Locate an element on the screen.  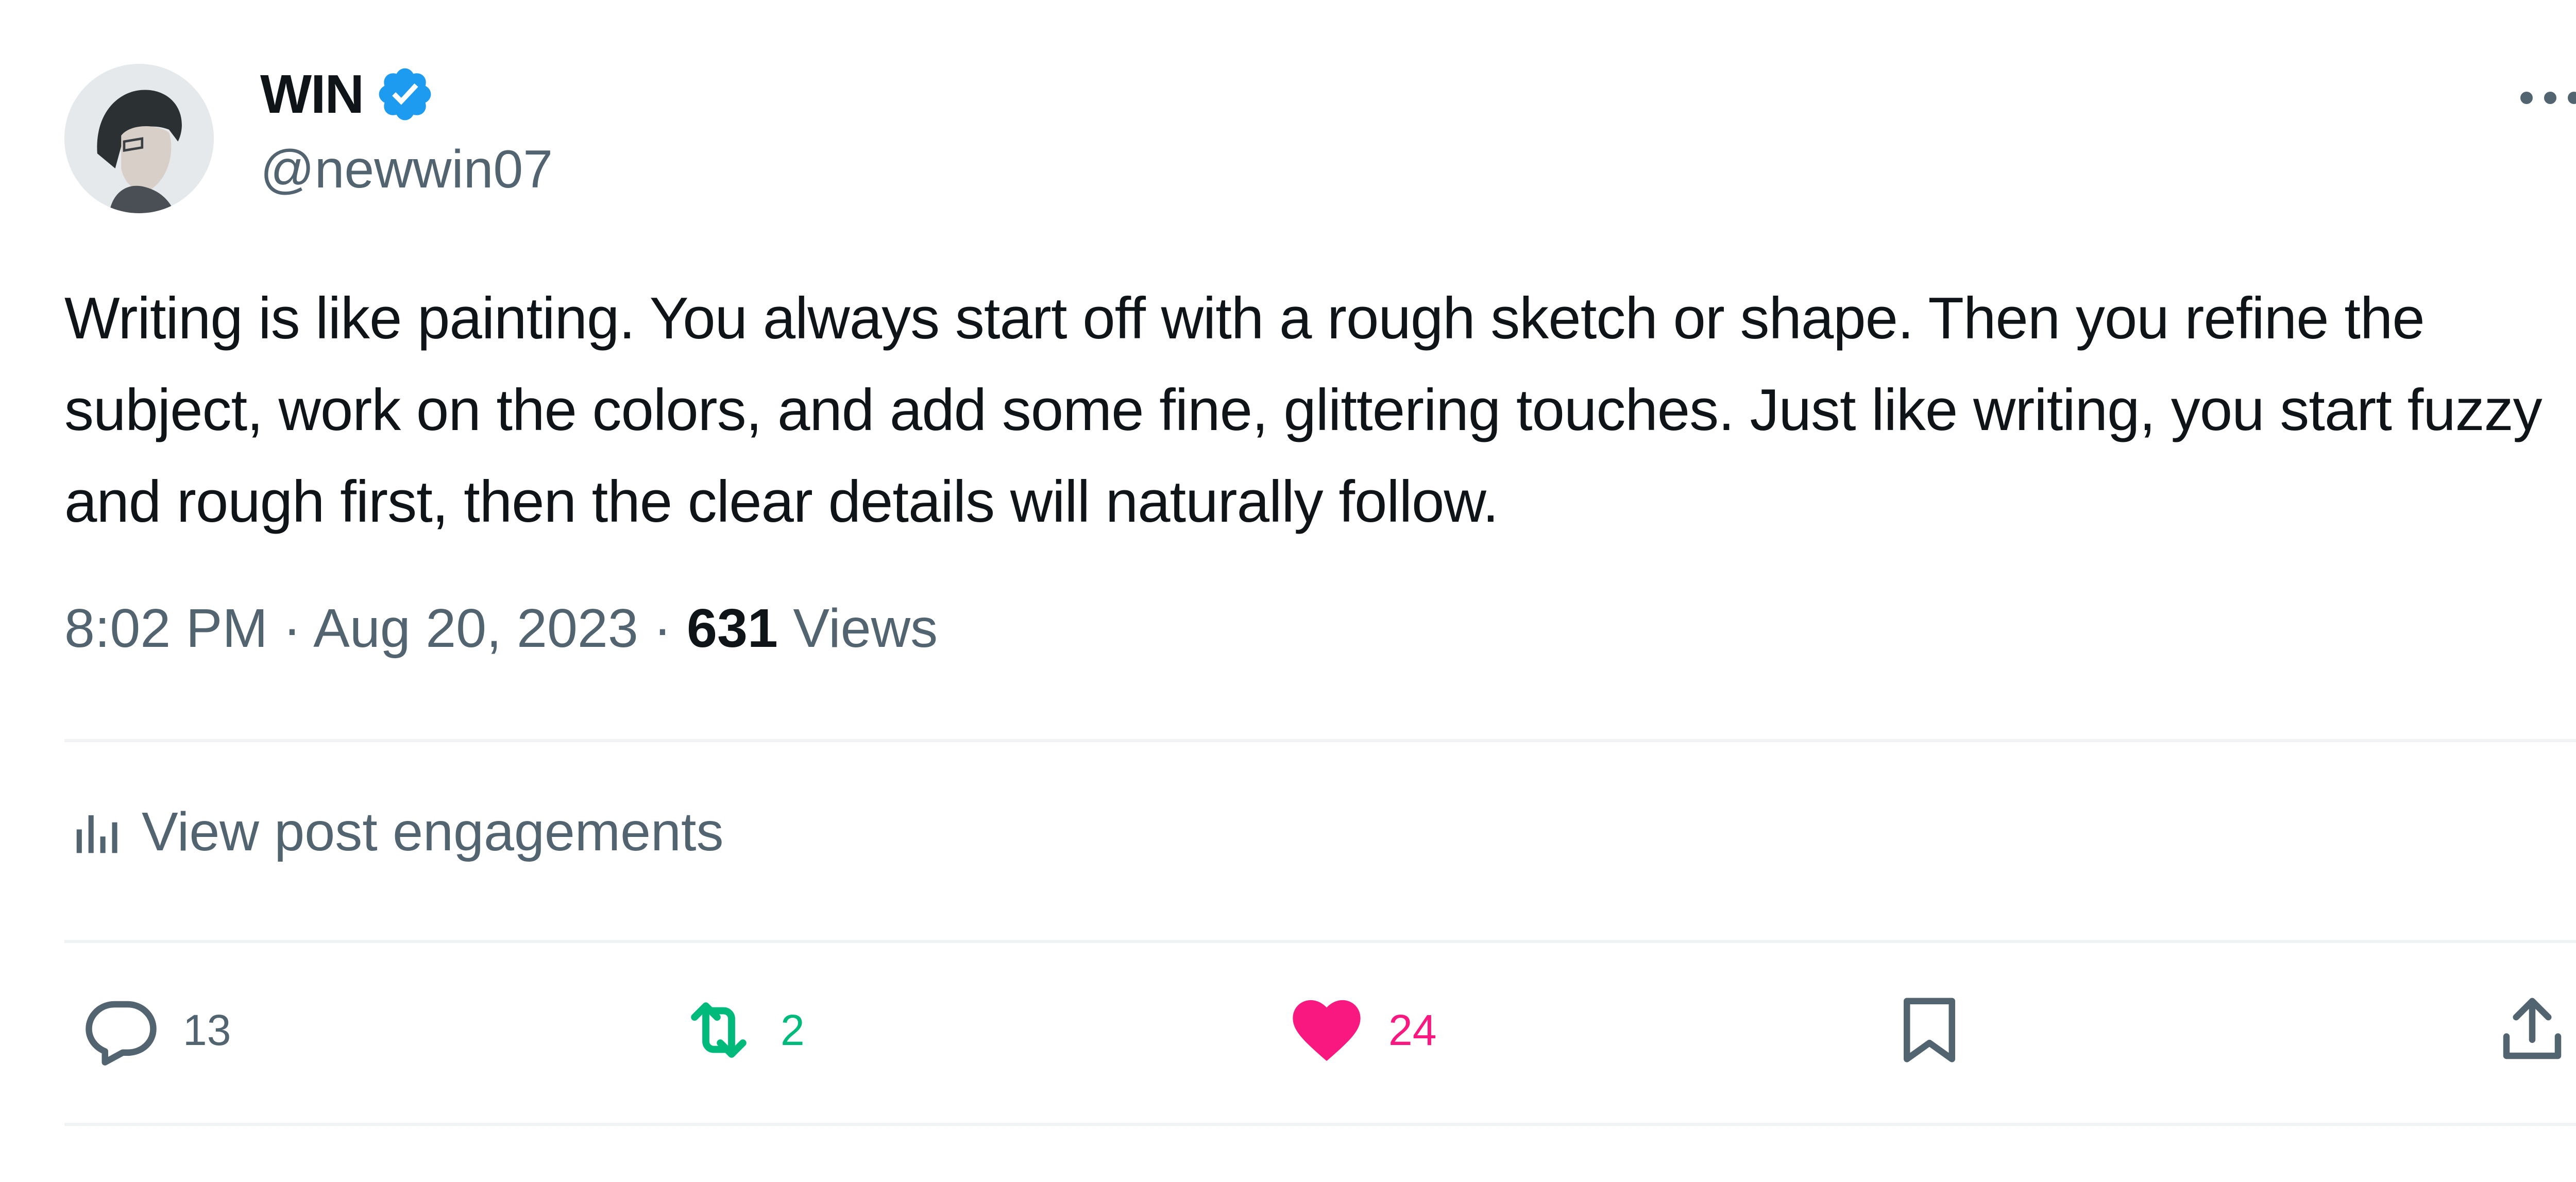
avatar-image is located at coordinates (139, 138).